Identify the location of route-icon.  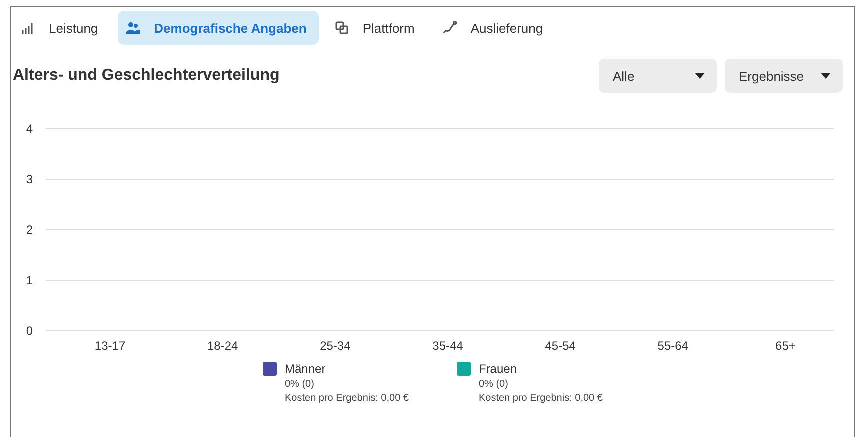
(449, 28).